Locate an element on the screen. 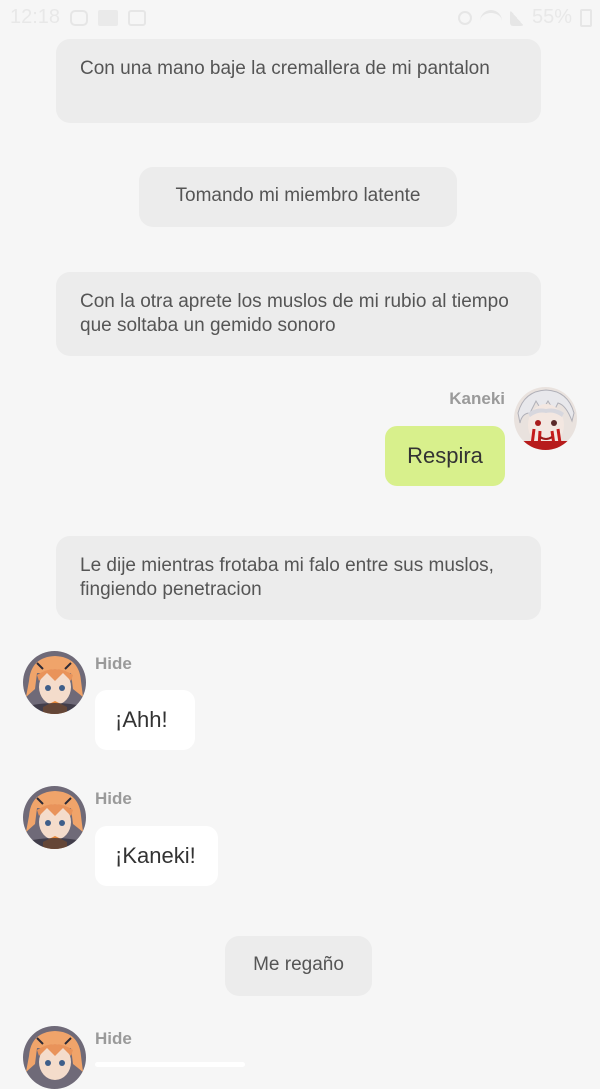  message-text: ¡Kaneki! is located at coordinates (155, 855).